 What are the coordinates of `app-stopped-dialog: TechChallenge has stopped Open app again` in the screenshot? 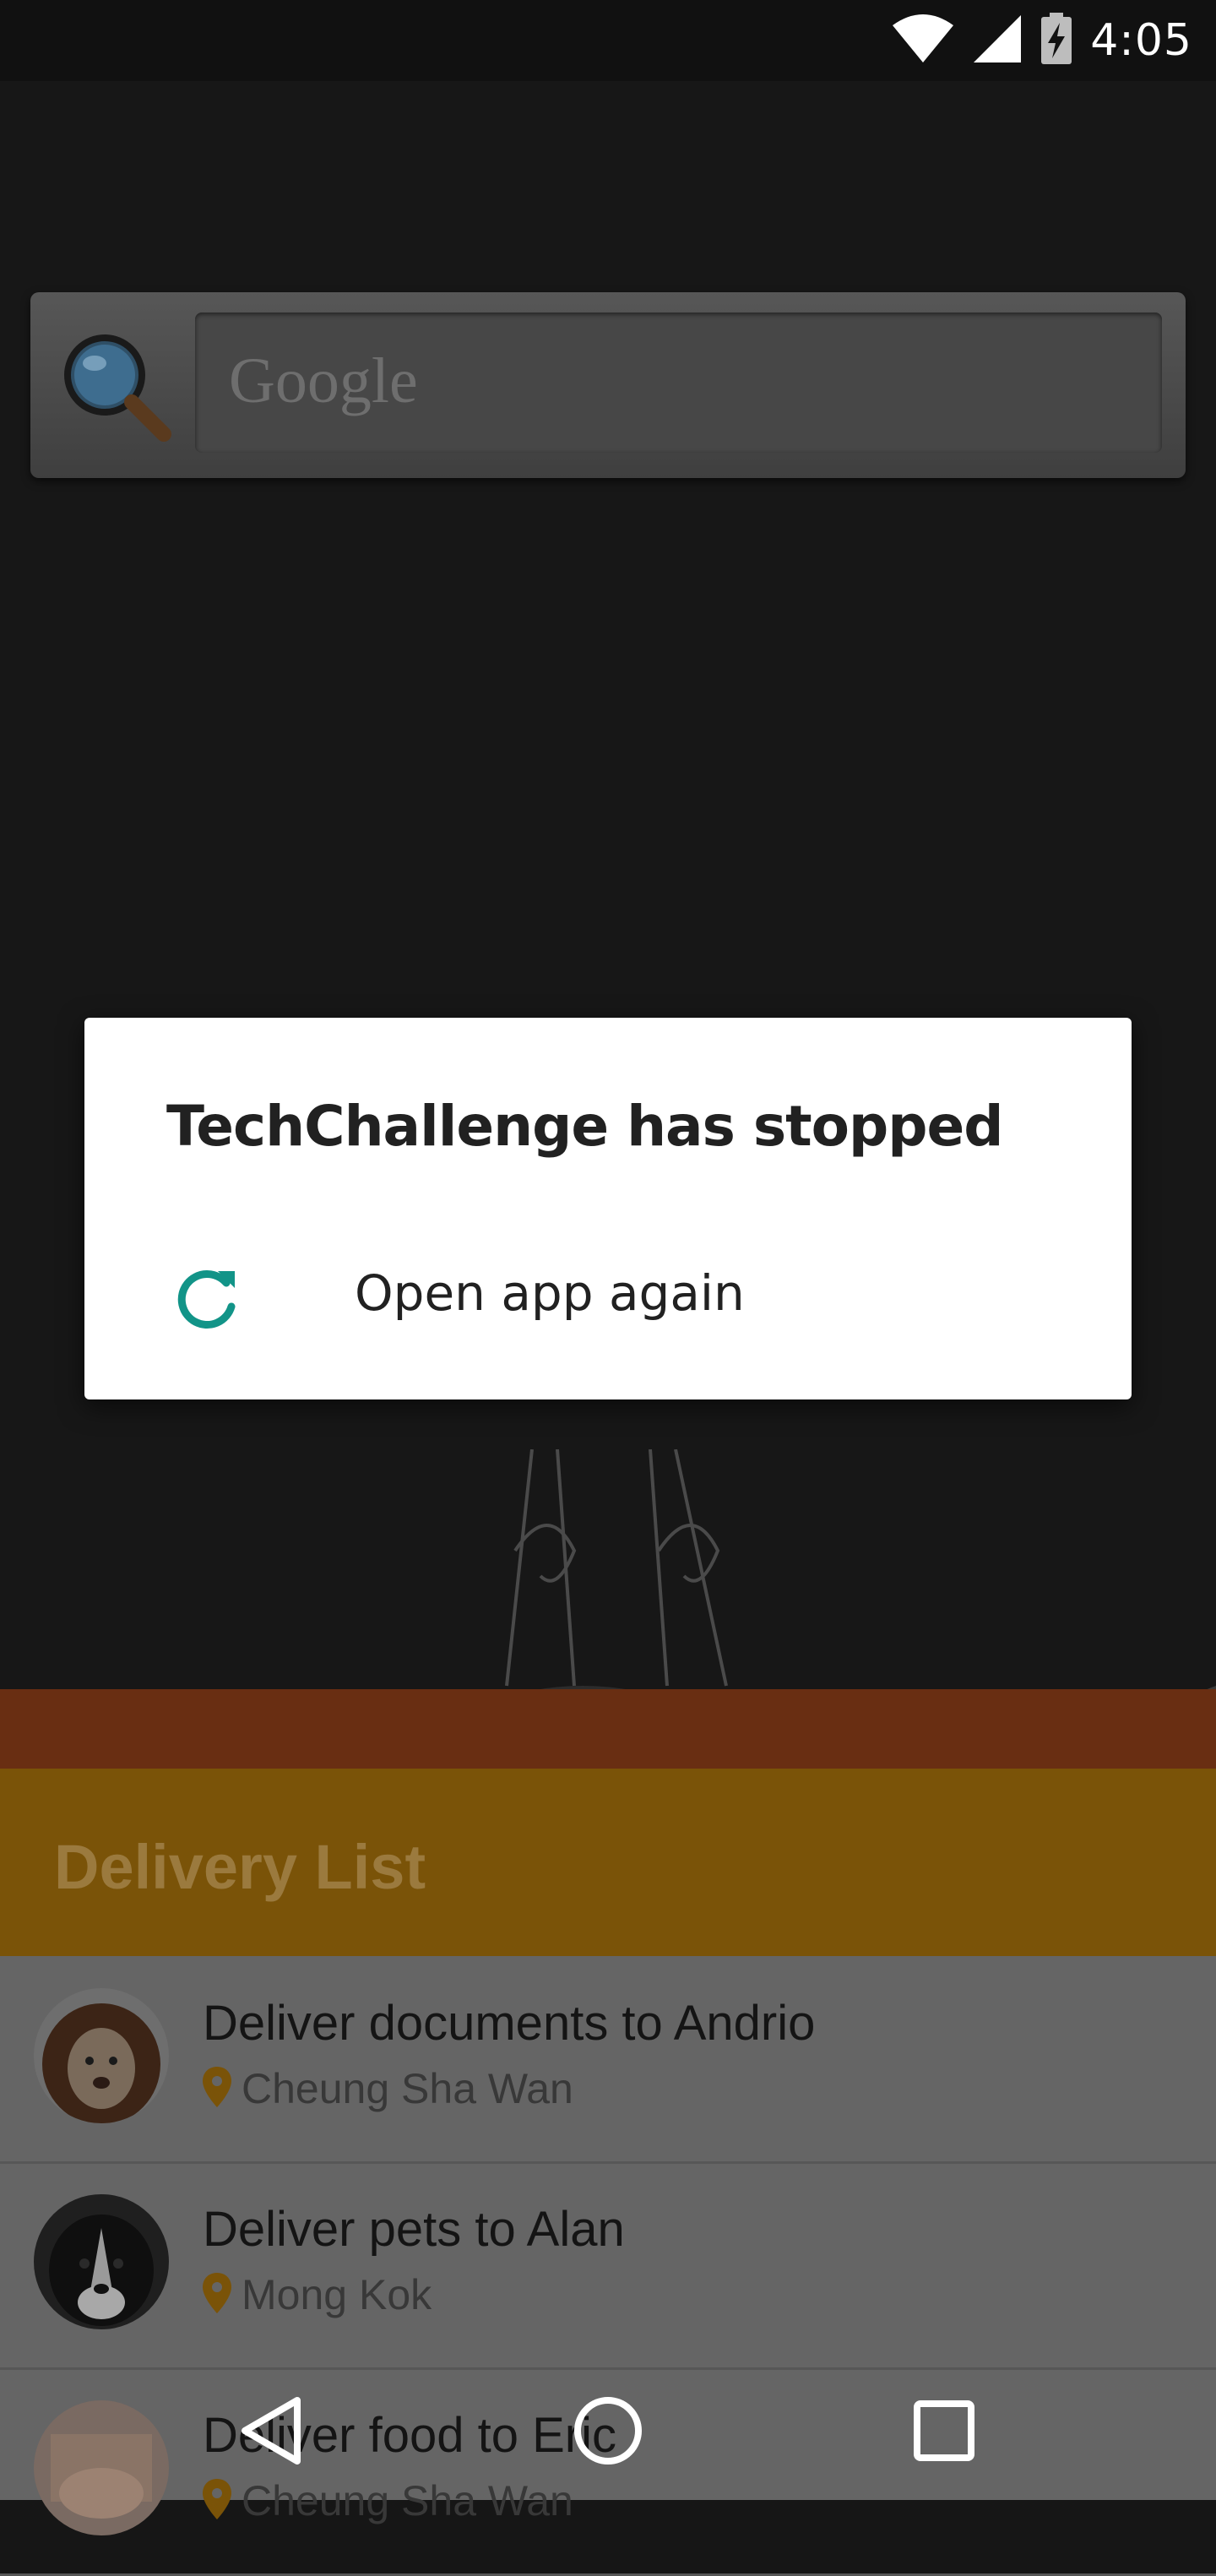 It's located at (608, 1208).